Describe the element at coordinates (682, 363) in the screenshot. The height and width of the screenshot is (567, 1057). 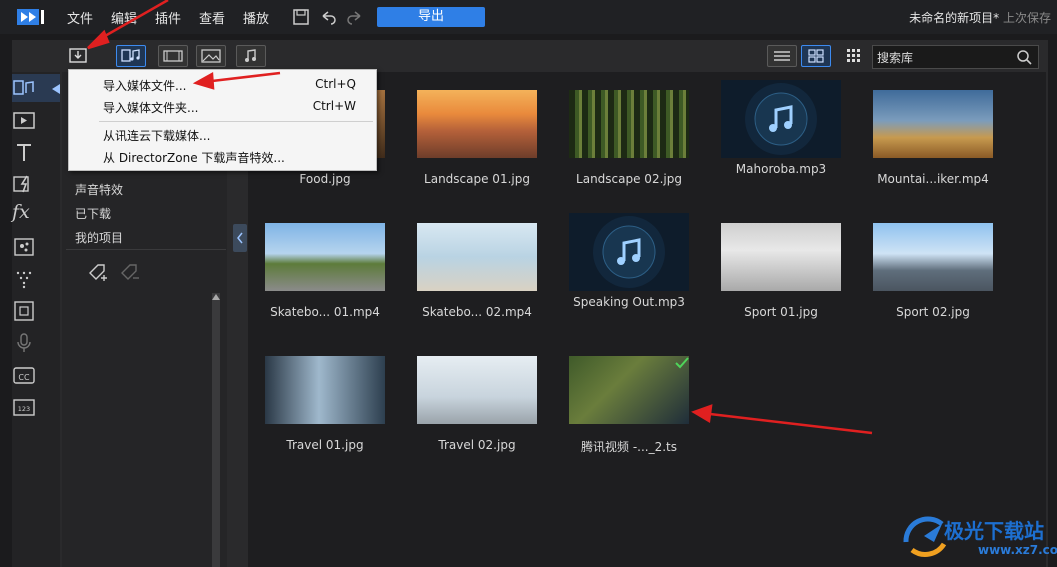
I see `checkmark-icon` at that location.